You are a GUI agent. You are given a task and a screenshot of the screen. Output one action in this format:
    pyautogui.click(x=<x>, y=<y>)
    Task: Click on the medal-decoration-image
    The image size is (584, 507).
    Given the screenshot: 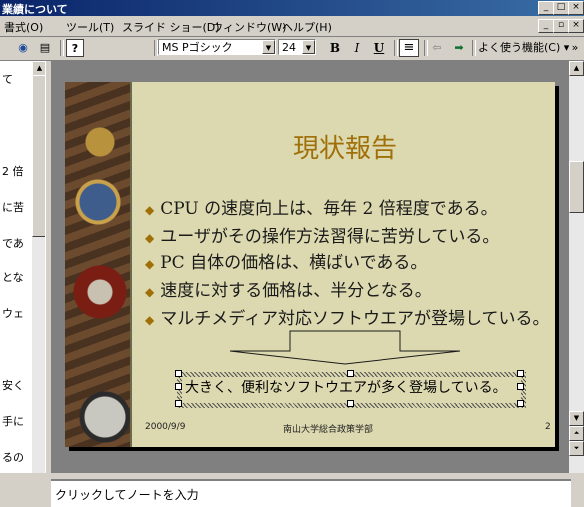 What is the action you would take?
    pyautogui.click(x=97, y=264)
    